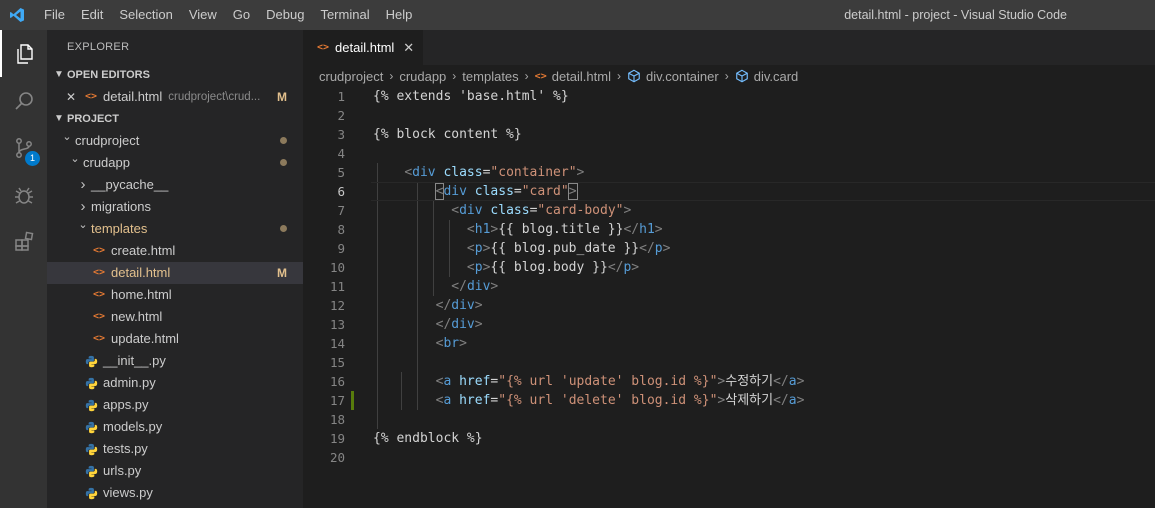  I want to click on tree-item-label: tests.py, so click(125, 448).